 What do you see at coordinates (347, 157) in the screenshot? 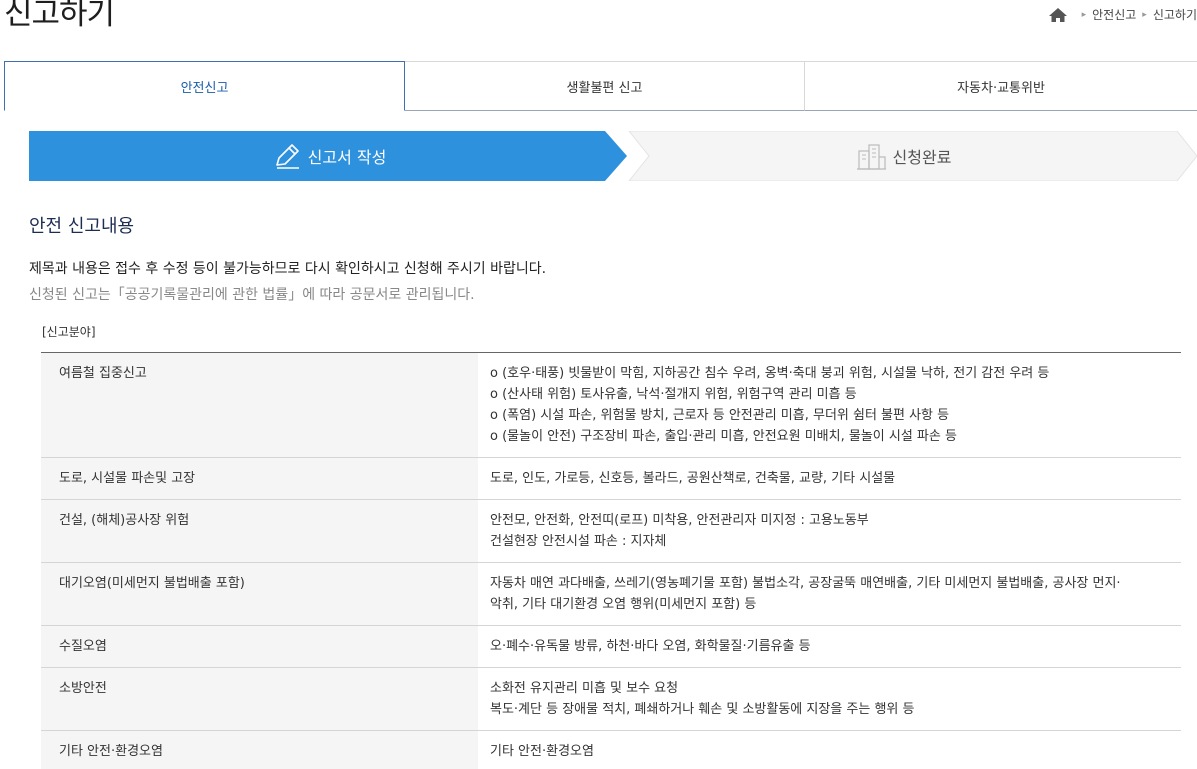
I see `step-label: 신고서 작성` at bounding box center [347, 157].